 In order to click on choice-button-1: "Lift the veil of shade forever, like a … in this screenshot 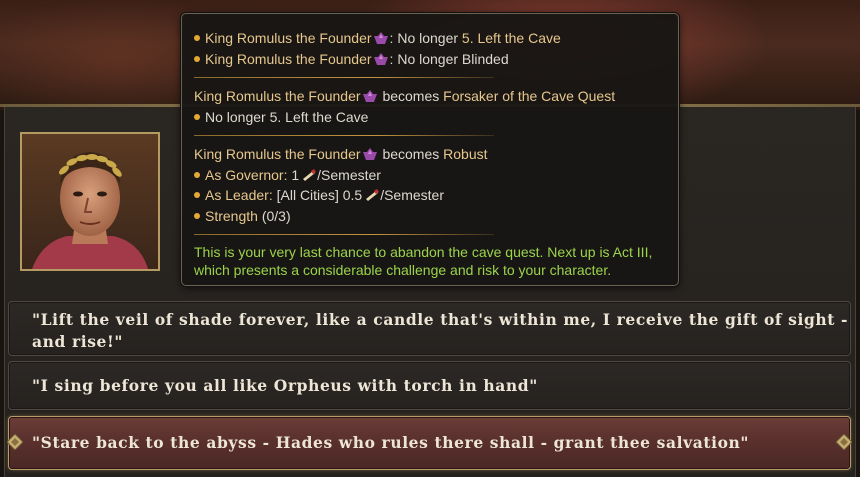, I will do `click(429, 328)`.